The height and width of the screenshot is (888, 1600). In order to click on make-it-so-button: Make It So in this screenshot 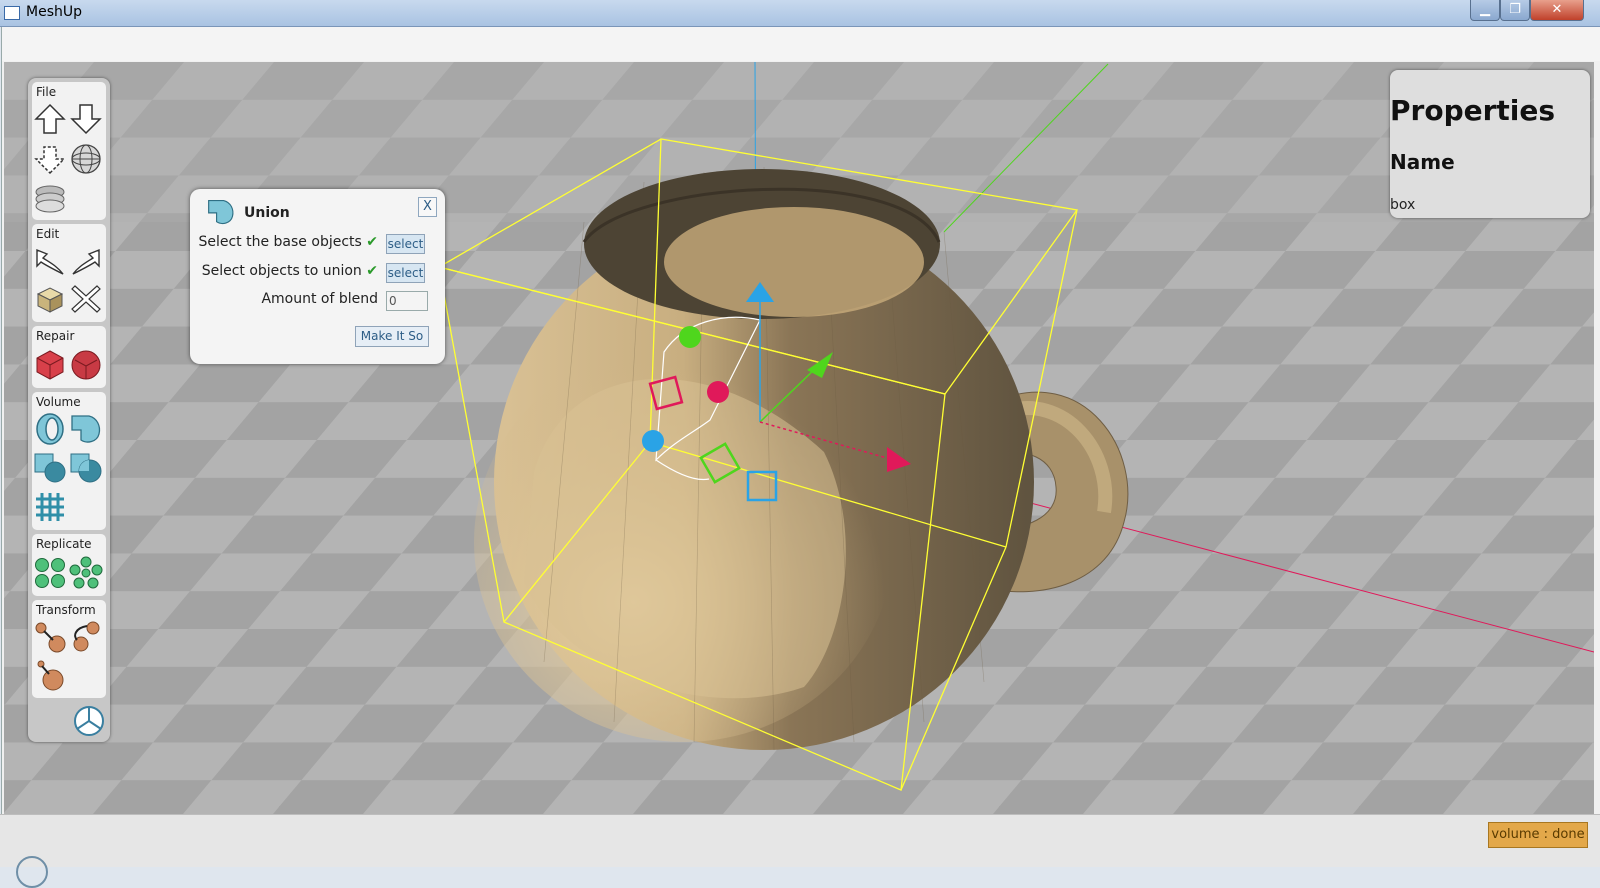, I will do `click(392, 336)`.